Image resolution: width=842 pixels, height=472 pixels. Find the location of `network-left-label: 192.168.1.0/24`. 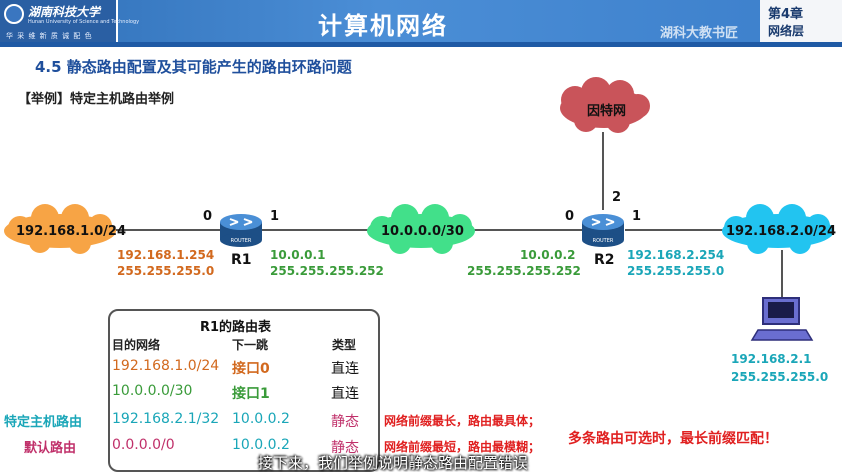

network-left-label: 192.168.1.0/24 is located at coordinates (71, 231).